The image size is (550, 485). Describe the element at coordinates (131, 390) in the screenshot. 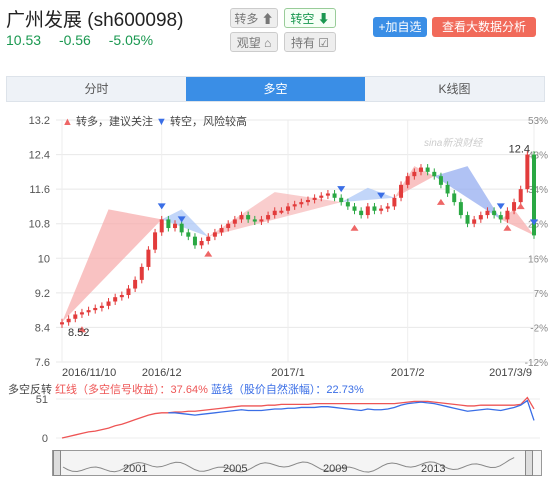

I see `red-line-label: 红线（多空信号收益）：37.64%` at that location.